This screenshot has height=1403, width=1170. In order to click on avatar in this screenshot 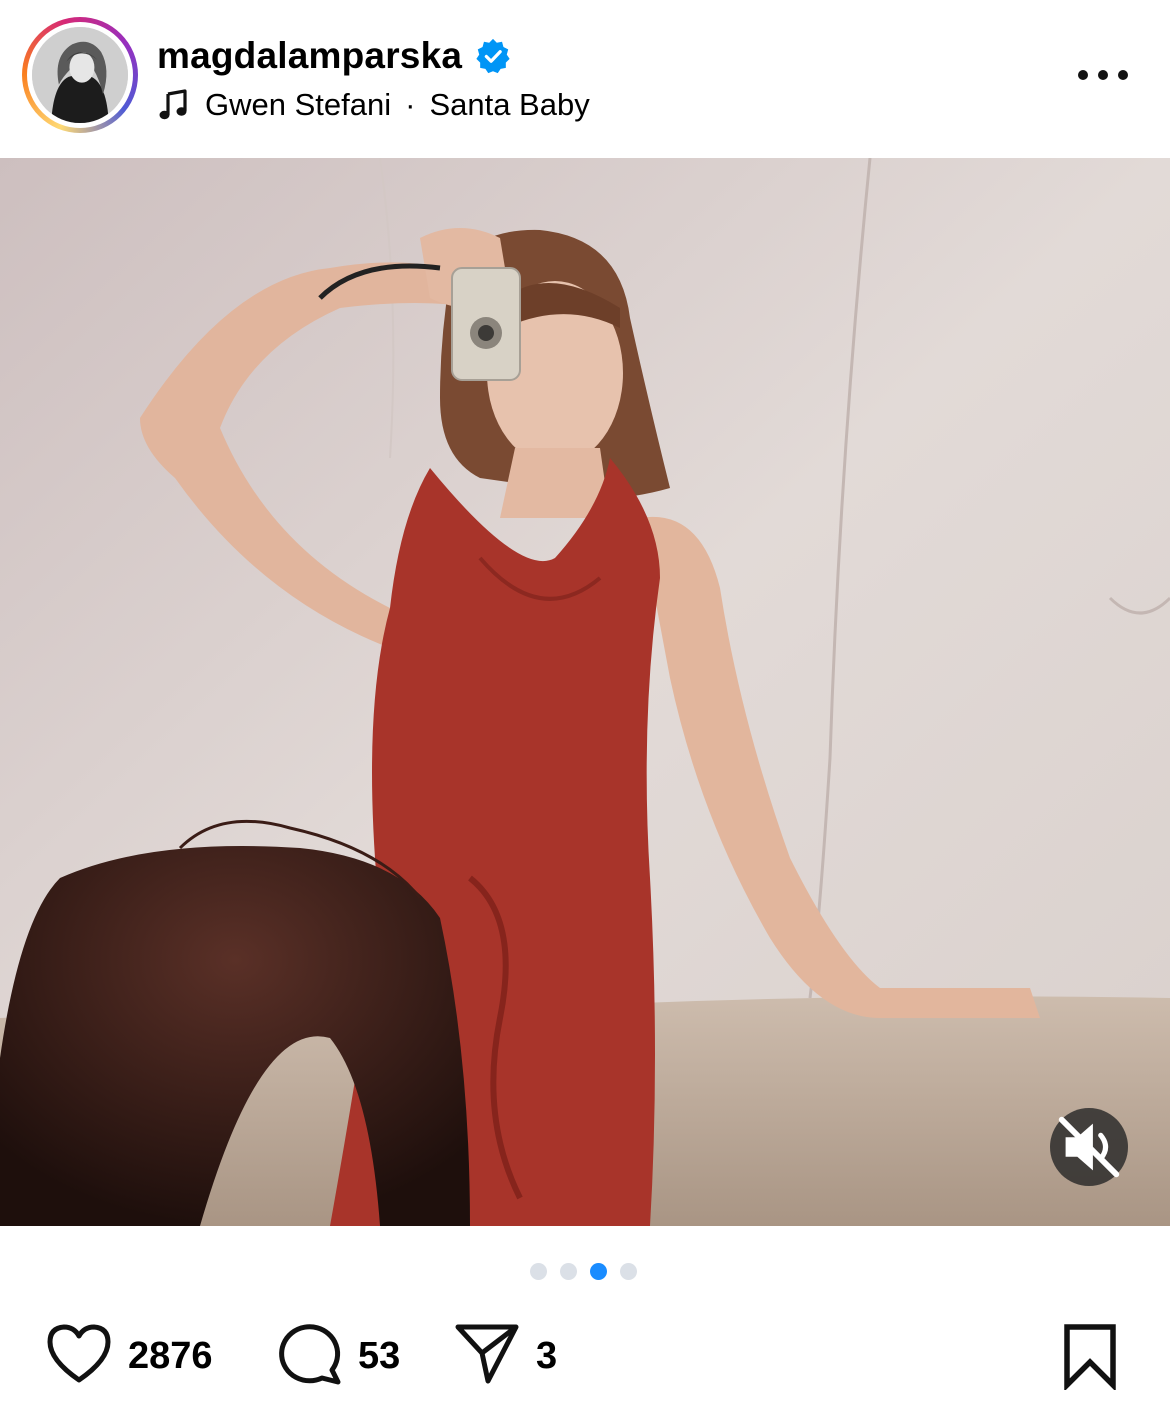, I will do `click(80, 75)`.